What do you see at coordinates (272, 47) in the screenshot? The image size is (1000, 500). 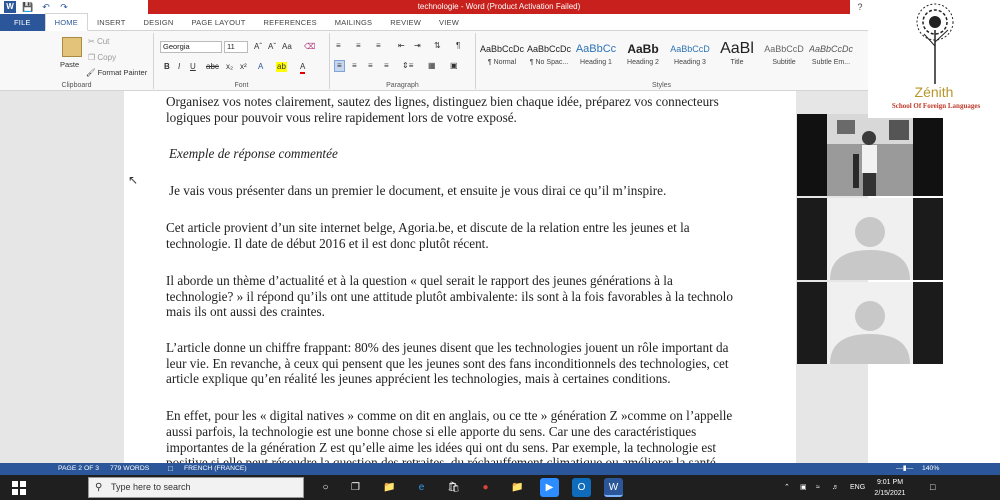 I see `shrink-font-icon: Aˇ` at bounding box center [272, 47].